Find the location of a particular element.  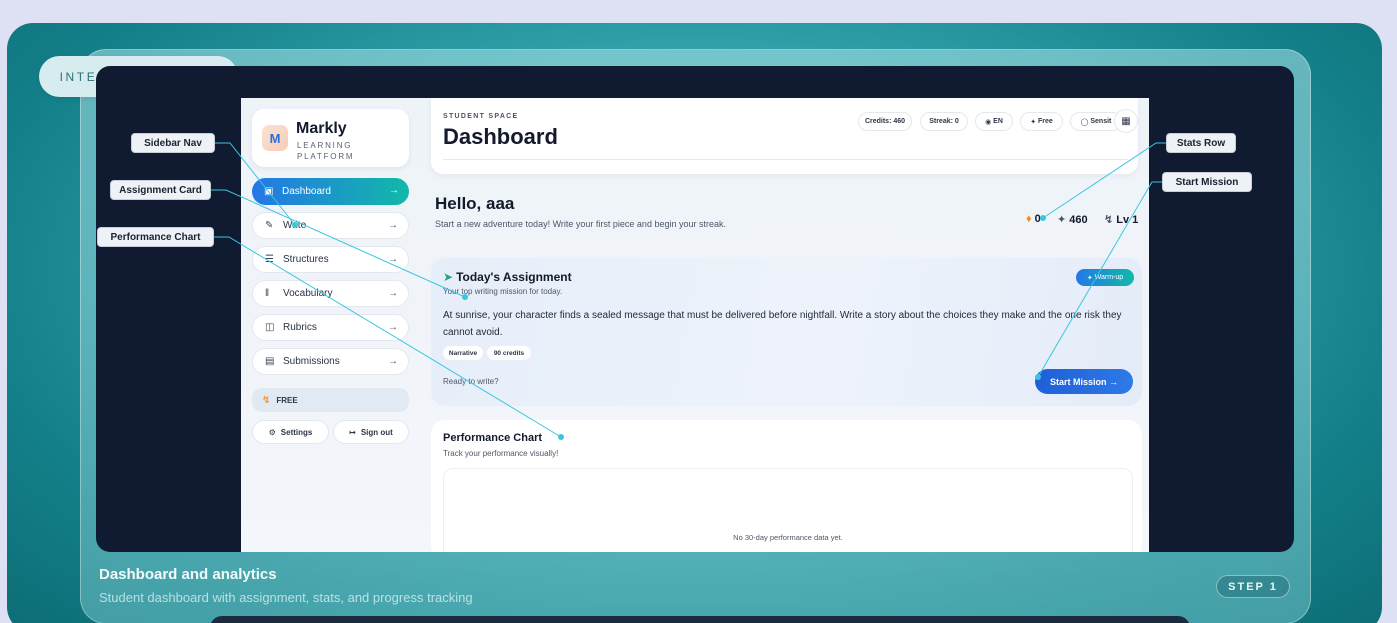

language-chip: ◉ EN is located at coordinates (994, 121).